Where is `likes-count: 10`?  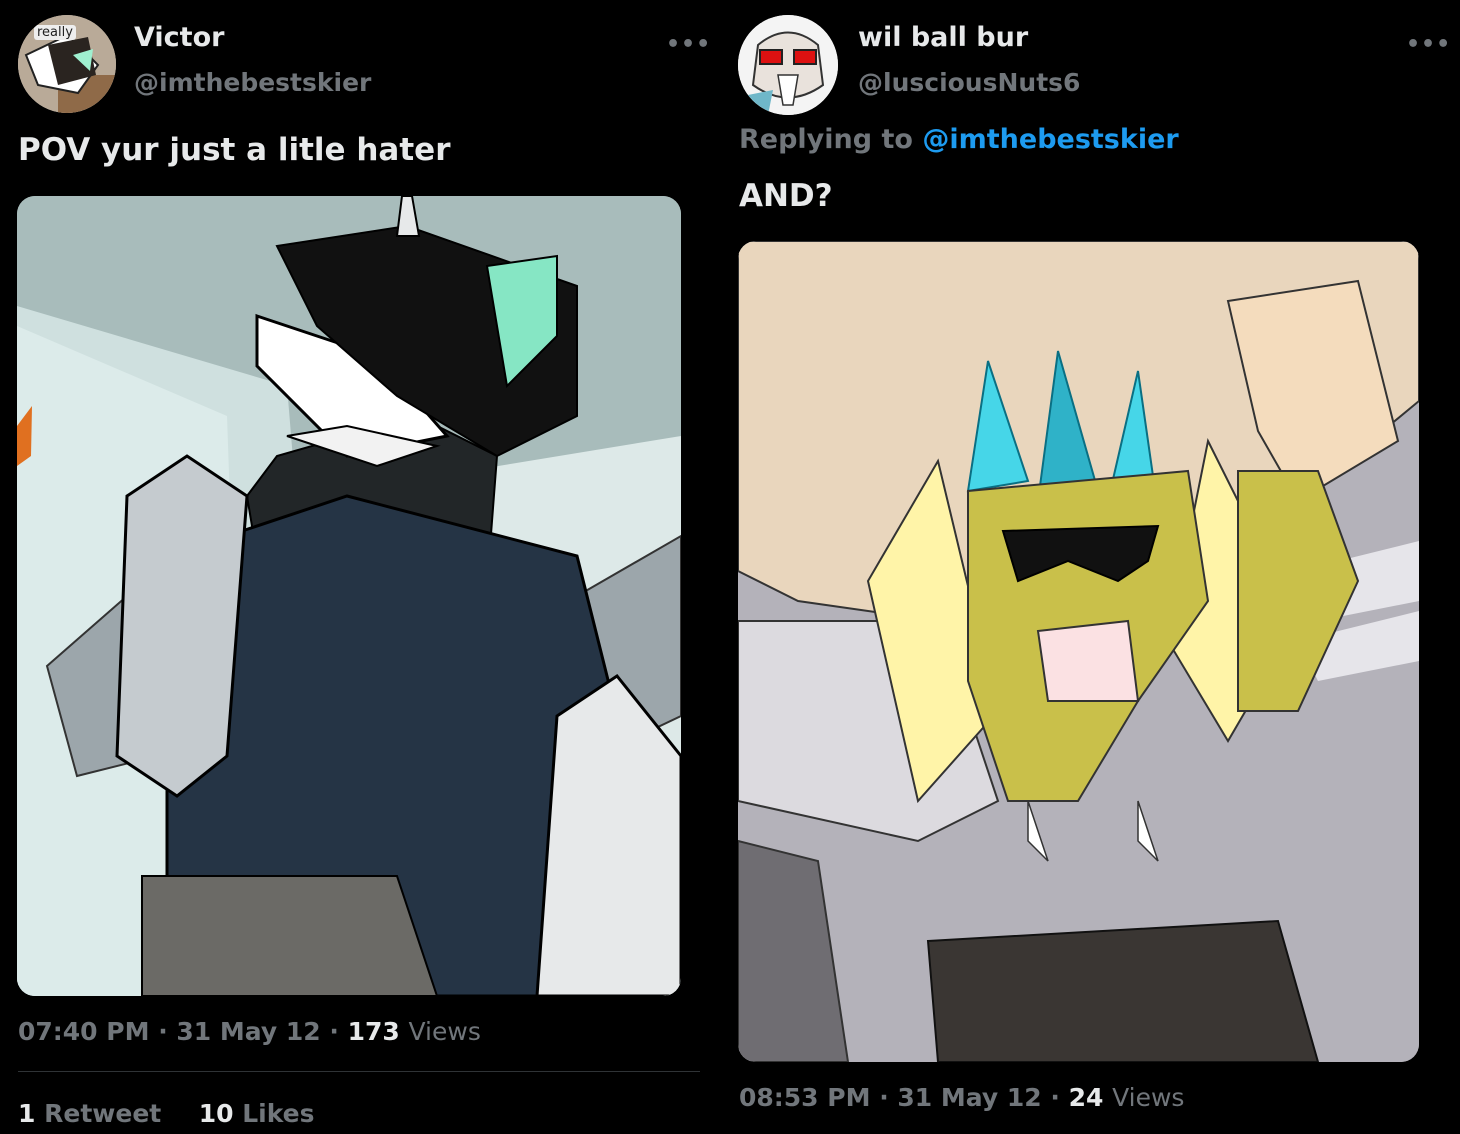 likes-count: 10 is located at coordinates (216, 1113).